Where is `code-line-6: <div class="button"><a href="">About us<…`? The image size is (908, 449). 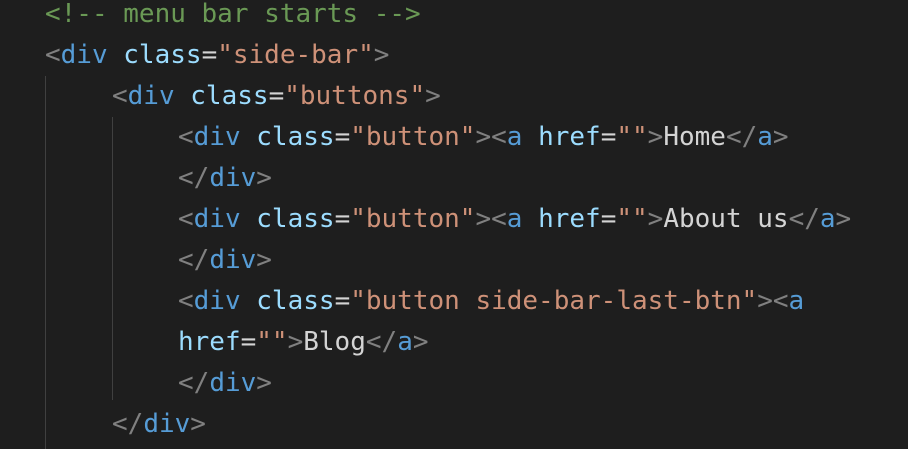
code-line-6: <div class="button"><a href="">About us<… is located at coordinates (514, 219).